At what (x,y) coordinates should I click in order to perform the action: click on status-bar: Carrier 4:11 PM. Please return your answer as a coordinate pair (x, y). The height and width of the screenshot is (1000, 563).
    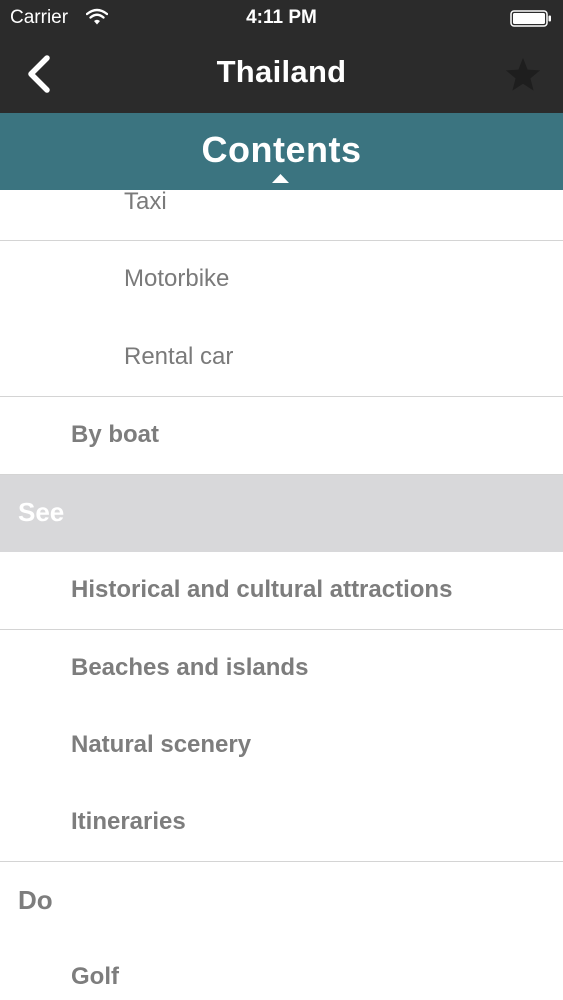
    Looking at the image, I should click on (281, 18).